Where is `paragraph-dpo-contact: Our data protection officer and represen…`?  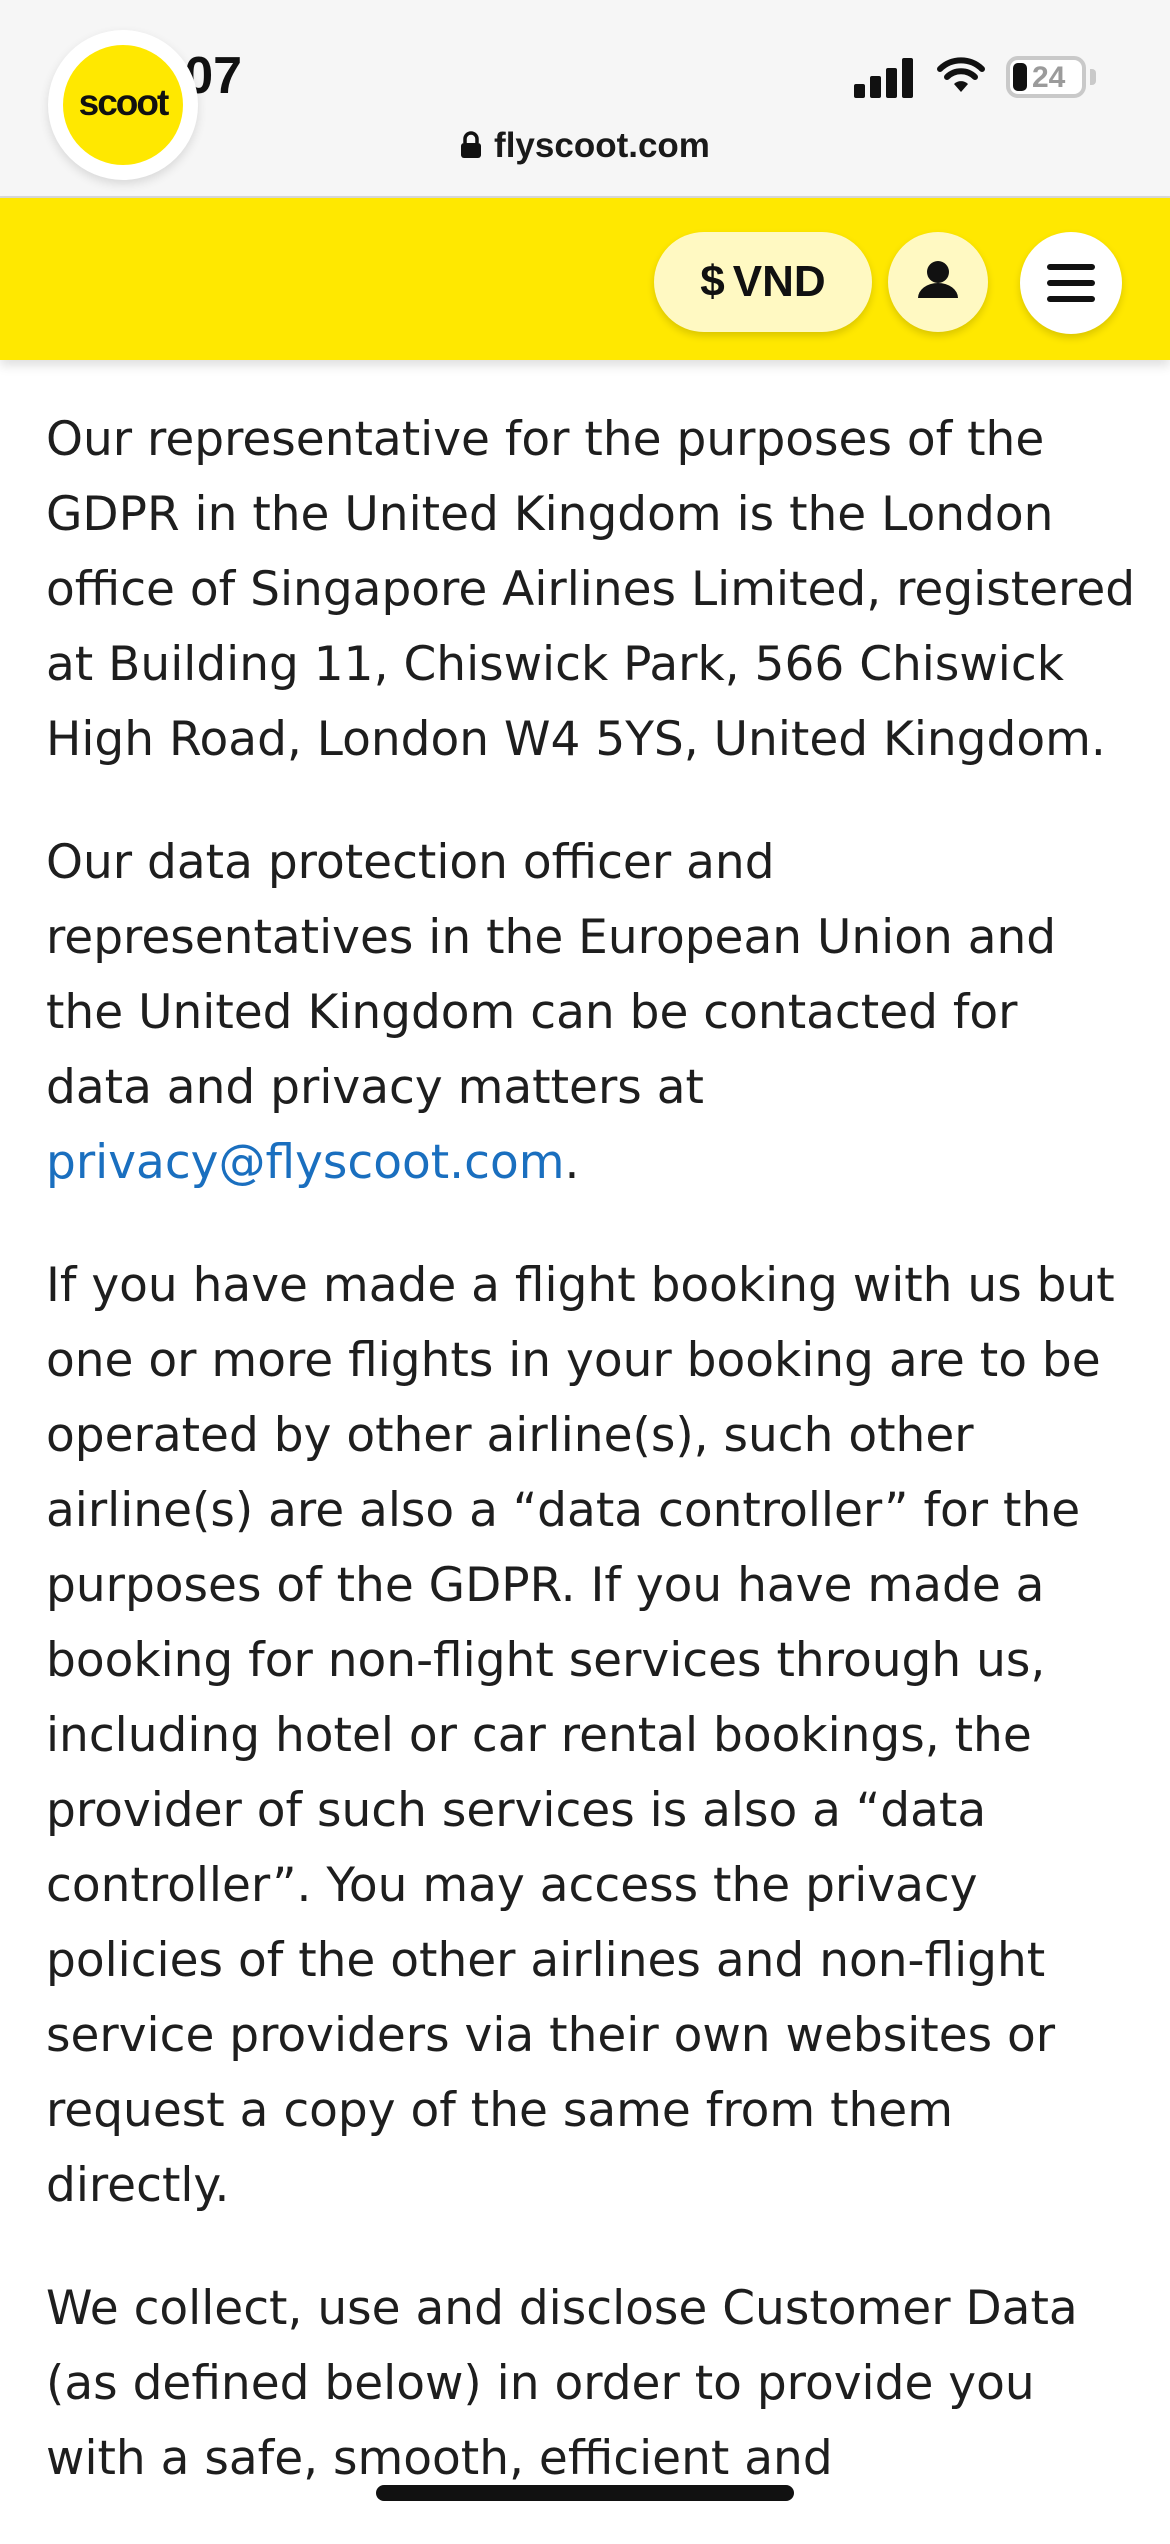
paragraph-dpo-contact: Our data protection officer and represen… is located at coordinates (551, 1012).